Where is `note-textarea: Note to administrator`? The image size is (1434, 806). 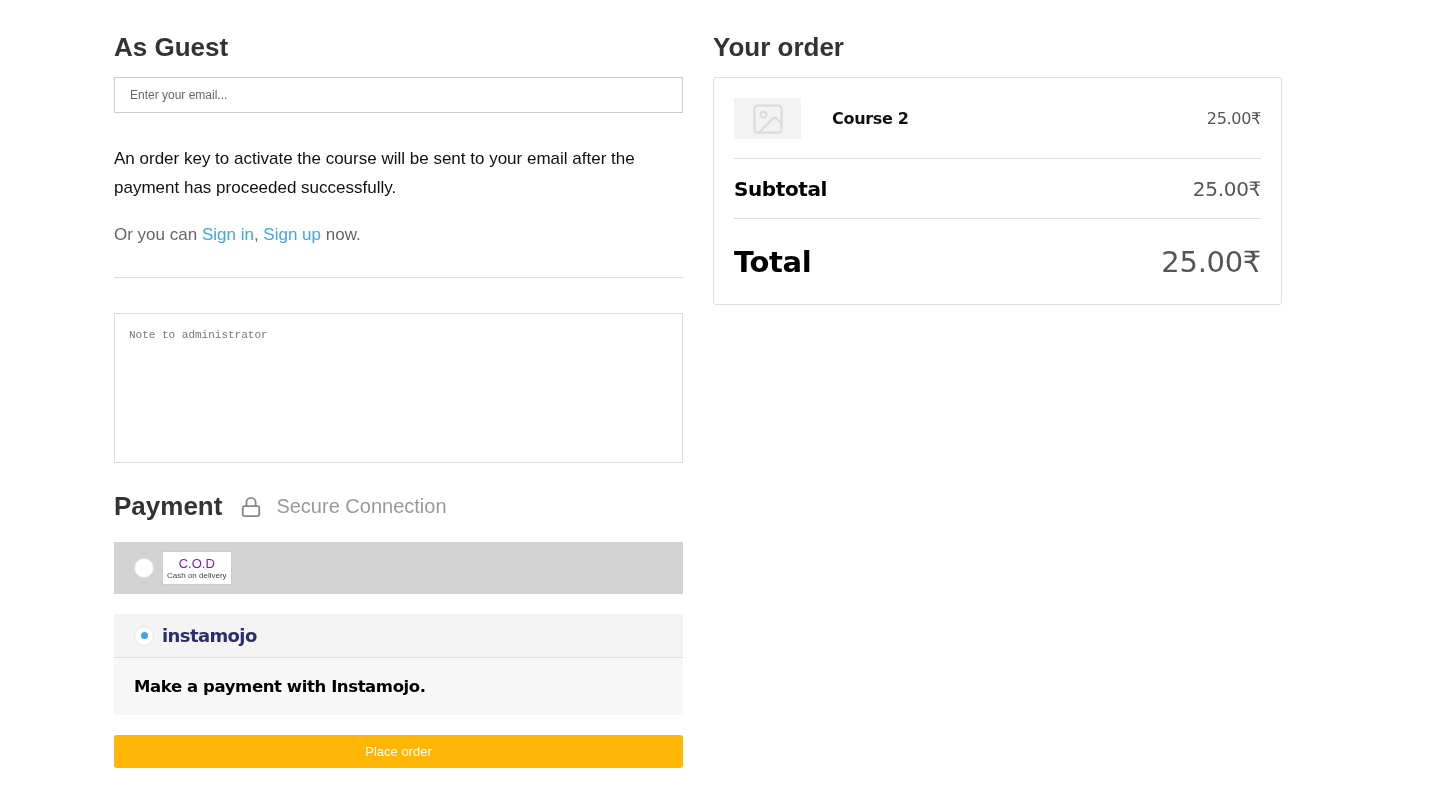 note-textarea: Note to administrator is located at coordinates (398, 388).